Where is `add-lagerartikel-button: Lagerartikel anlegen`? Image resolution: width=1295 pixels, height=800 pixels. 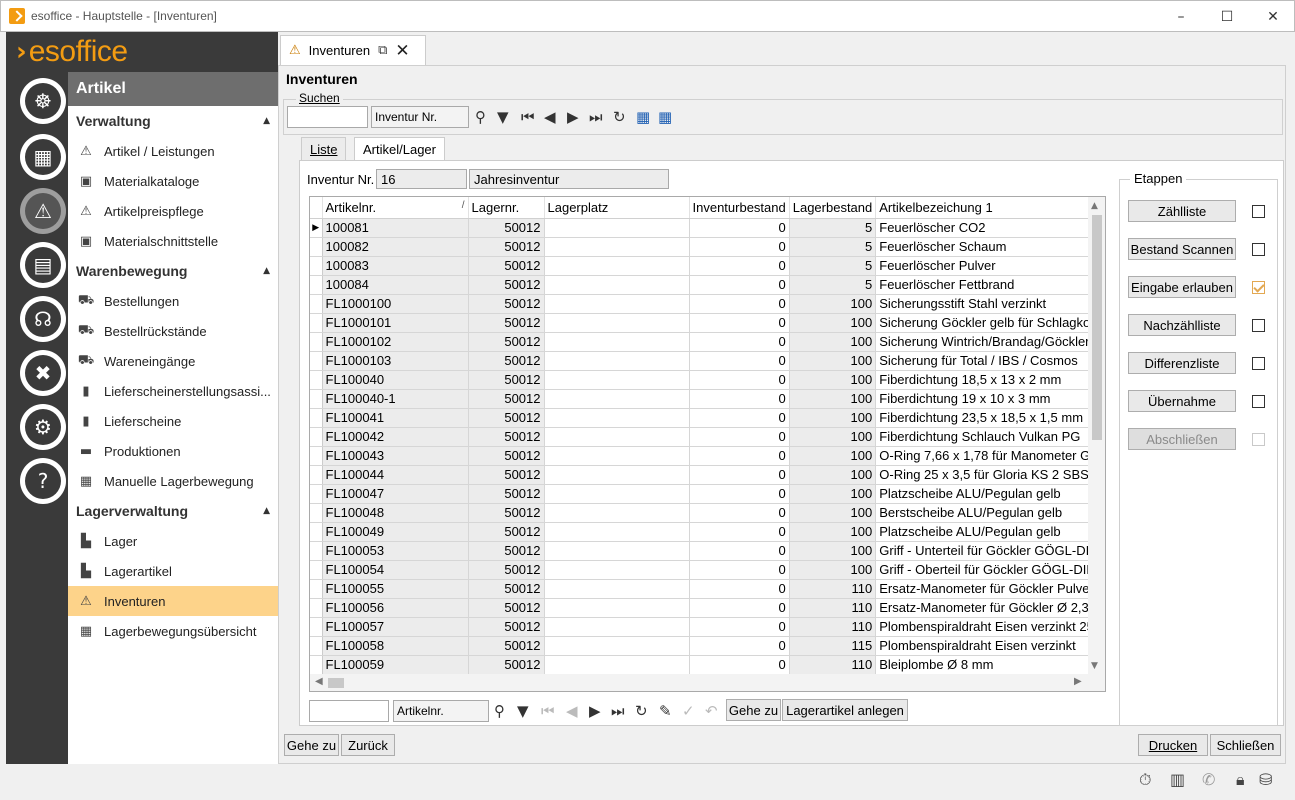 add-lagerartikel-button: Lagerartikel anlegen is located at coordinates (845, 710).